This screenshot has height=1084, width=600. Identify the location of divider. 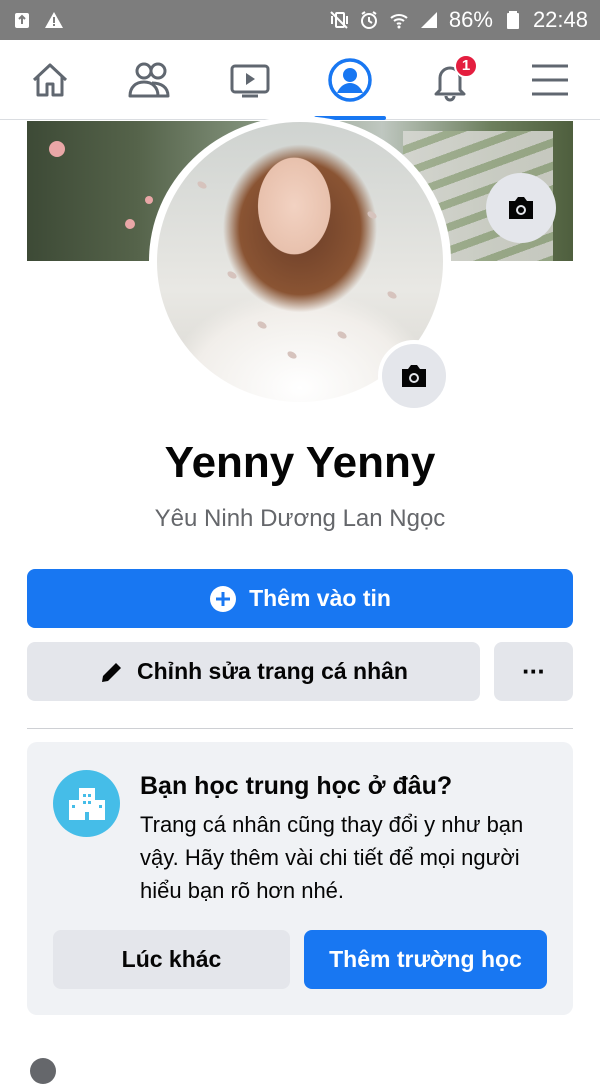
(300, 728).